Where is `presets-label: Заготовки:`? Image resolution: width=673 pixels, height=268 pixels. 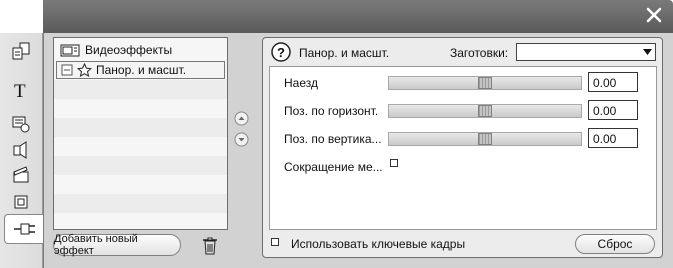
presets-label: Заготовки: is located at coordinates (479, 53).